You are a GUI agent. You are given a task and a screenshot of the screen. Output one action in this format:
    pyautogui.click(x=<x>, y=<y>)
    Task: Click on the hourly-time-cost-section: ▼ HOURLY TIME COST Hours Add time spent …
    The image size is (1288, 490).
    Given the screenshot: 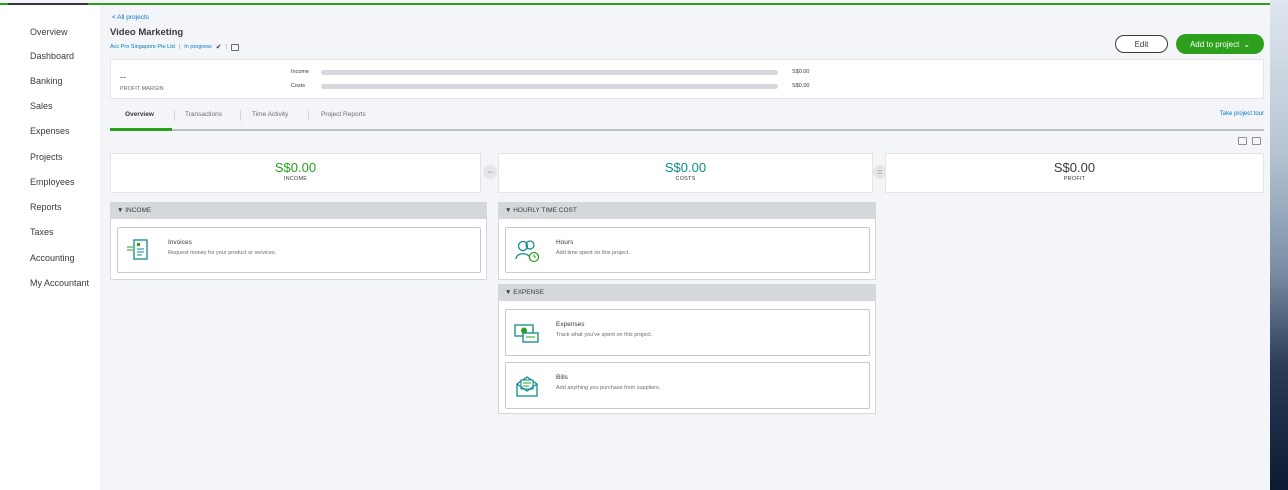 What is the action you would take?
    pyautogui.click(x=687, y=241)
    